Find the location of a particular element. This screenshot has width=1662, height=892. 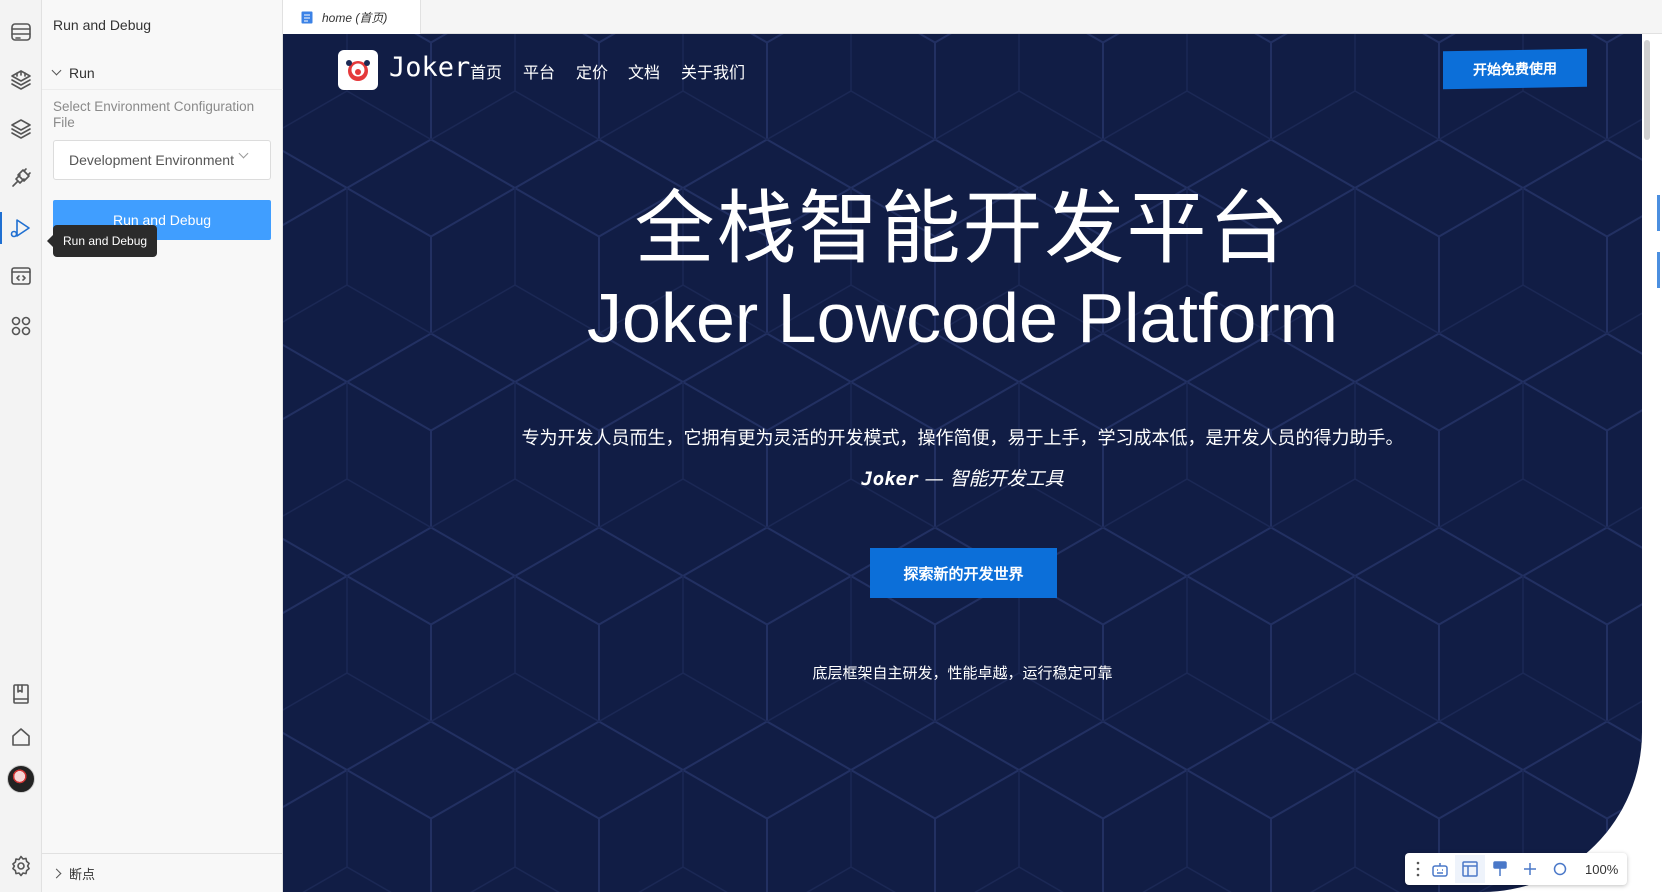

preview-scrollbar-thumb is located at coordinates (1647, 90).